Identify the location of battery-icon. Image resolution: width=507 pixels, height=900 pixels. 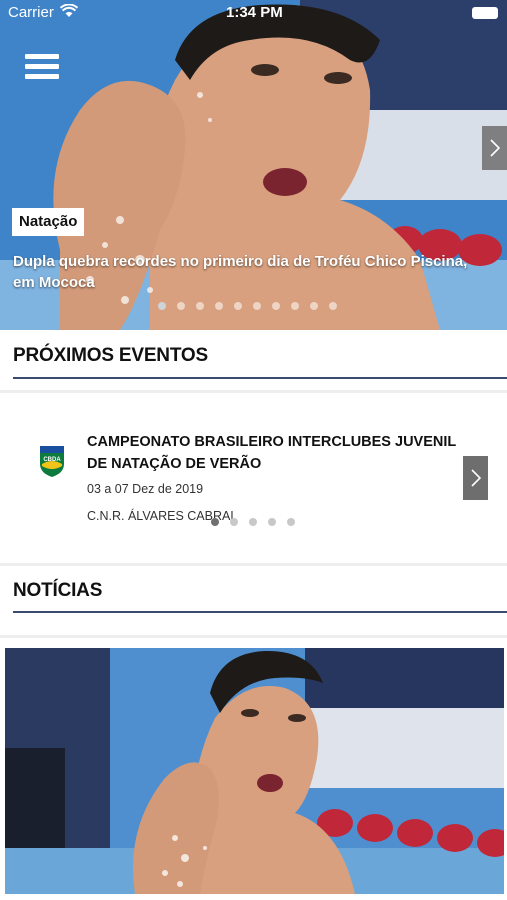
(485, 13).